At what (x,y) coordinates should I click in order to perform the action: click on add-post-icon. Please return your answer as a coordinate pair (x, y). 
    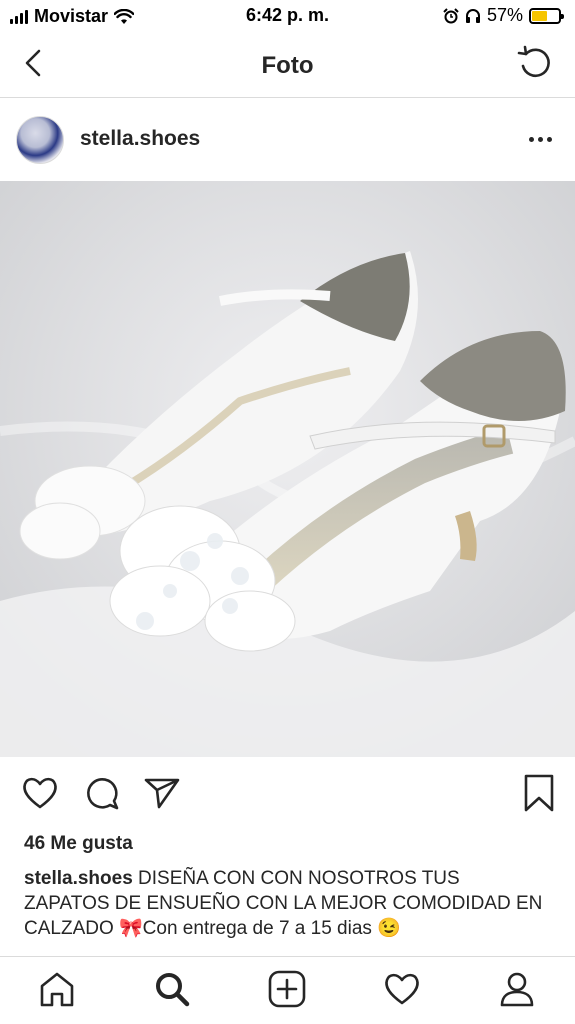
    Looking at the image, I should click on (287, 989).